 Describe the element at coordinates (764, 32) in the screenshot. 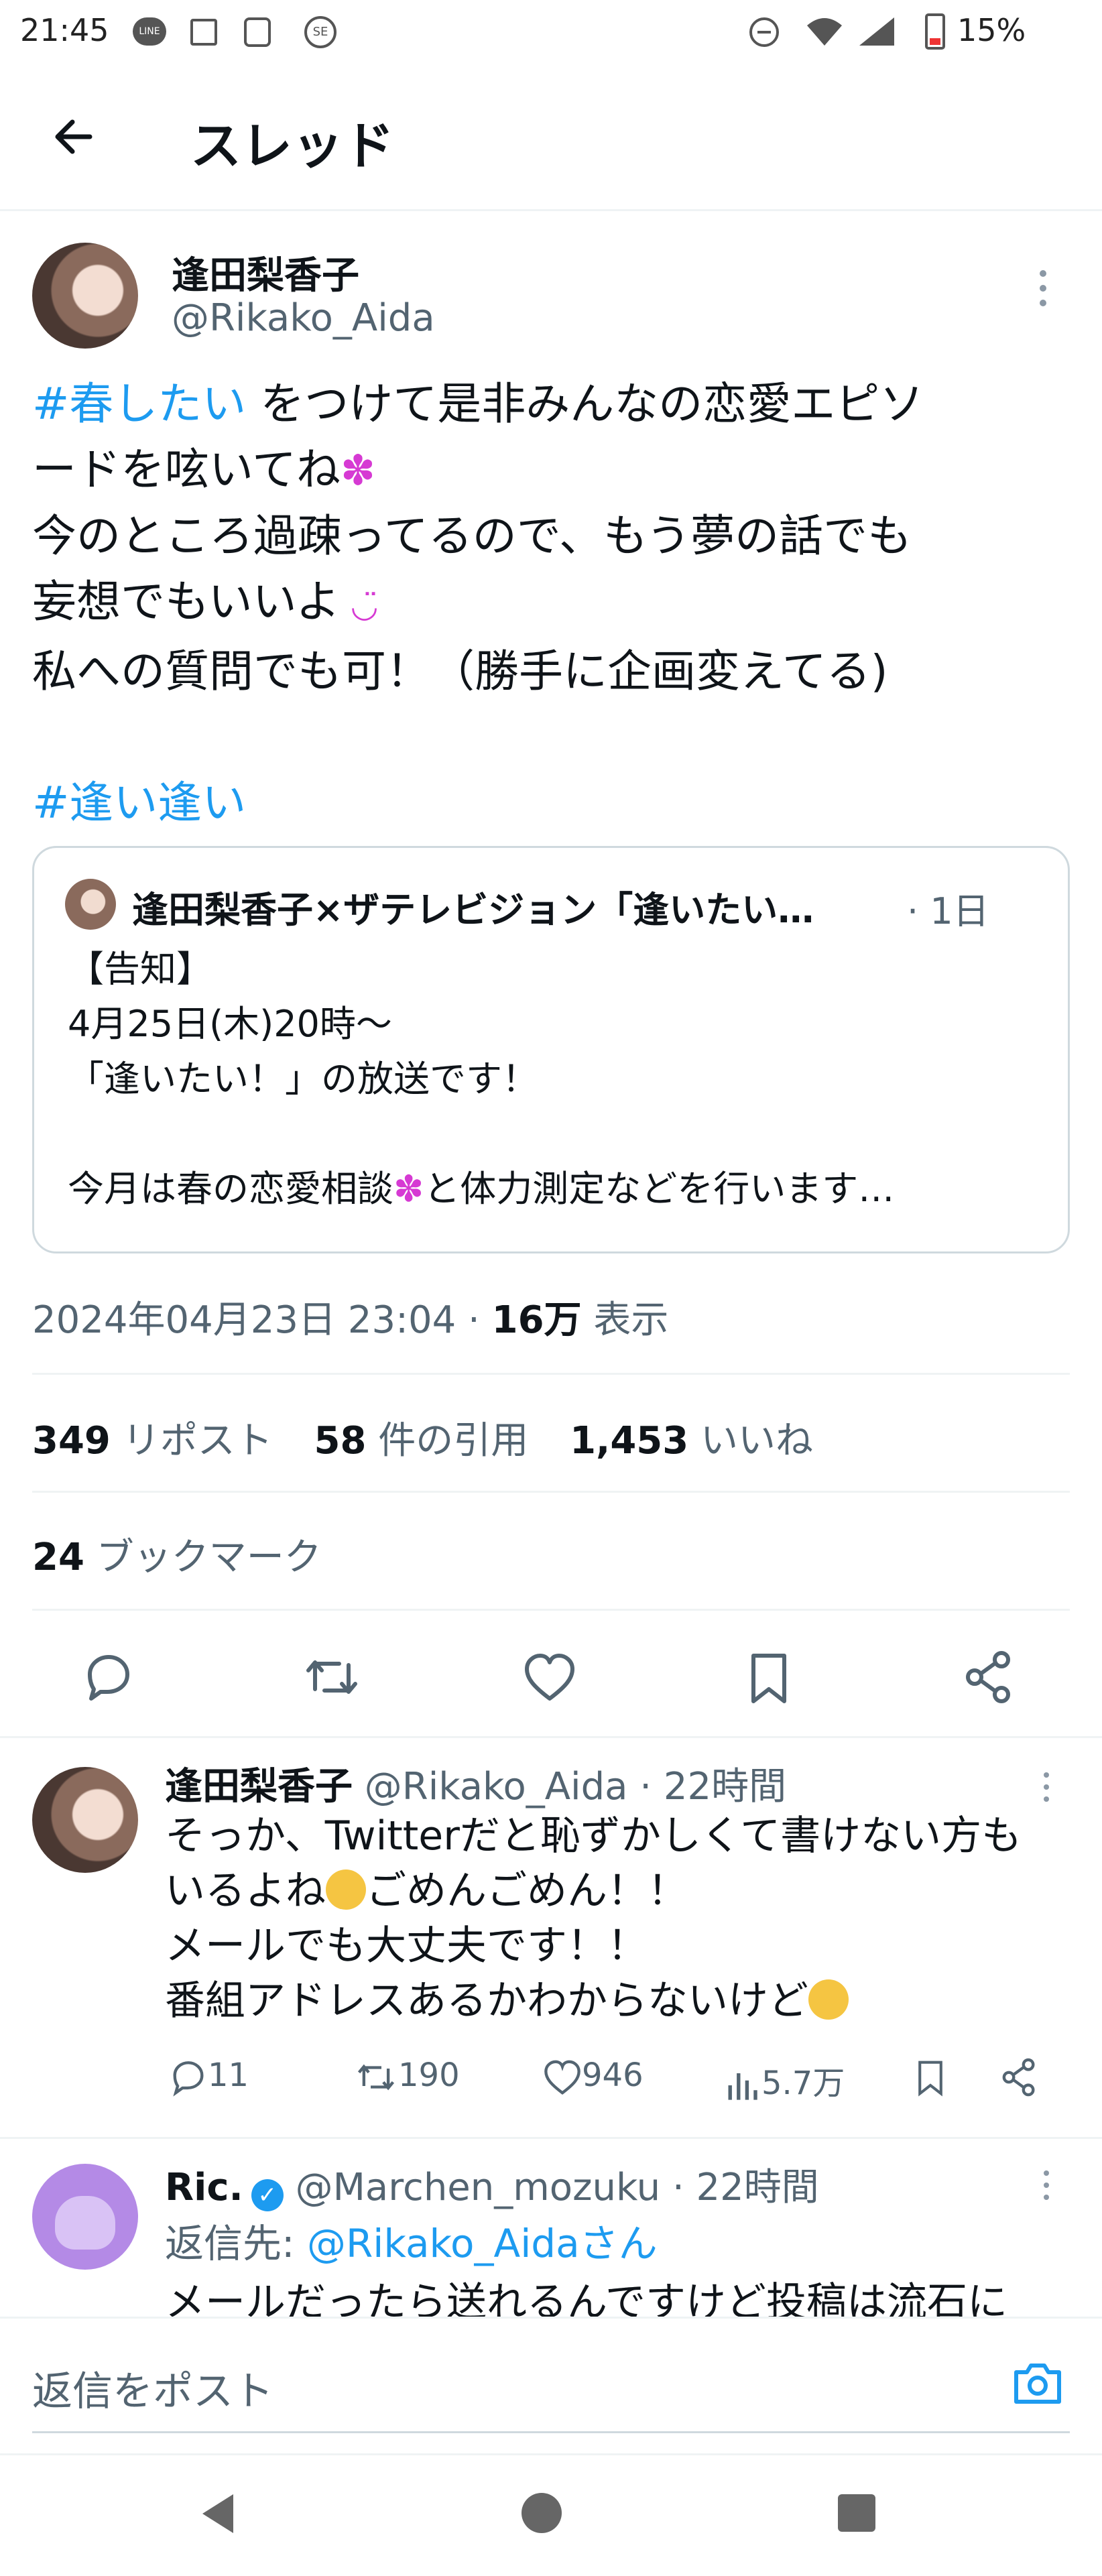

I see `dnd-icon` at that location.